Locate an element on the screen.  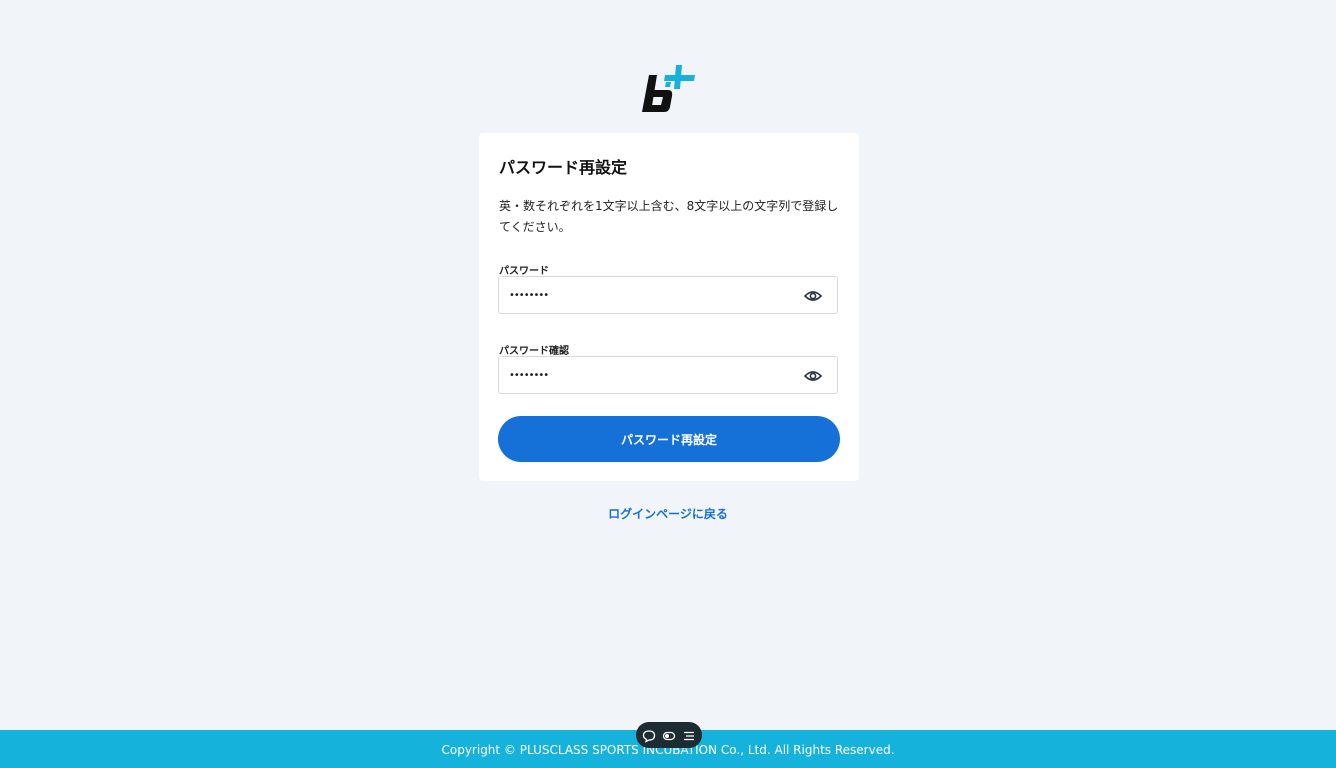
back-link-container: ログインページに戻る is located at coordinates (668, 513).